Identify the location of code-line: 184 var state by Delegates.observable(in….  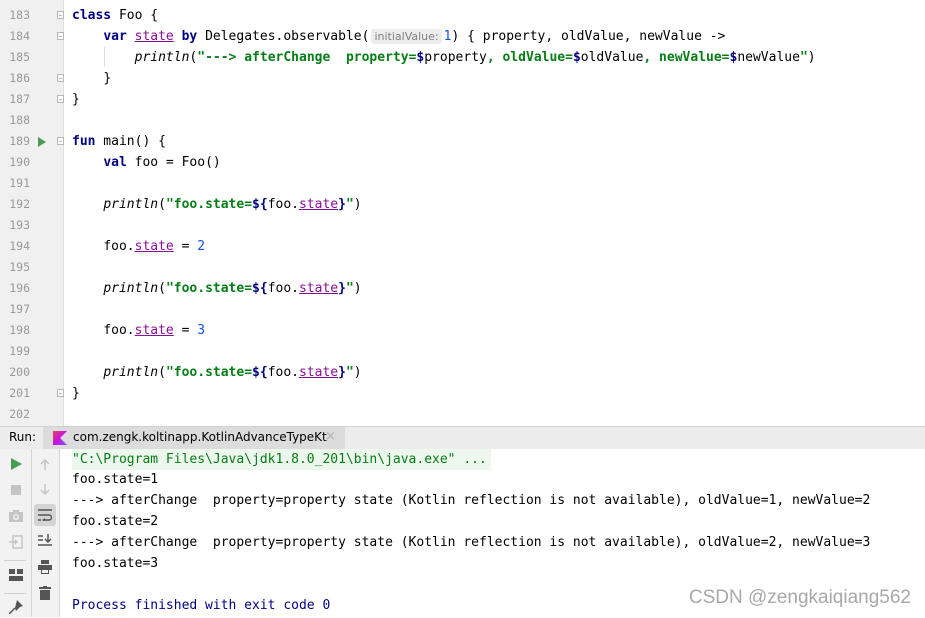
(462, 36).